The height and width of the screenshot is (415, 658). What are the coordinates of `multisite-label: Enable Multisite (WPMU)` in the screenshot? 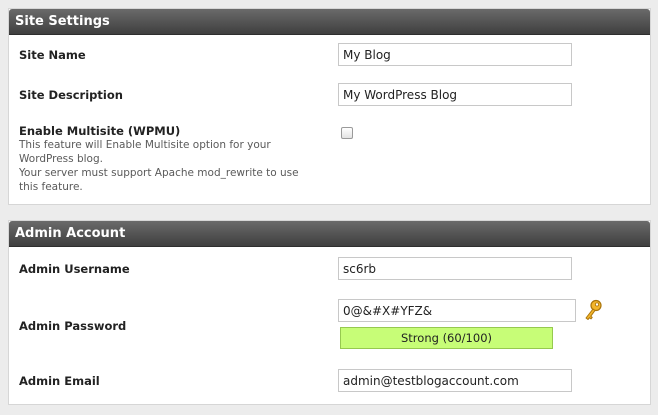 It's located at (100, 131).